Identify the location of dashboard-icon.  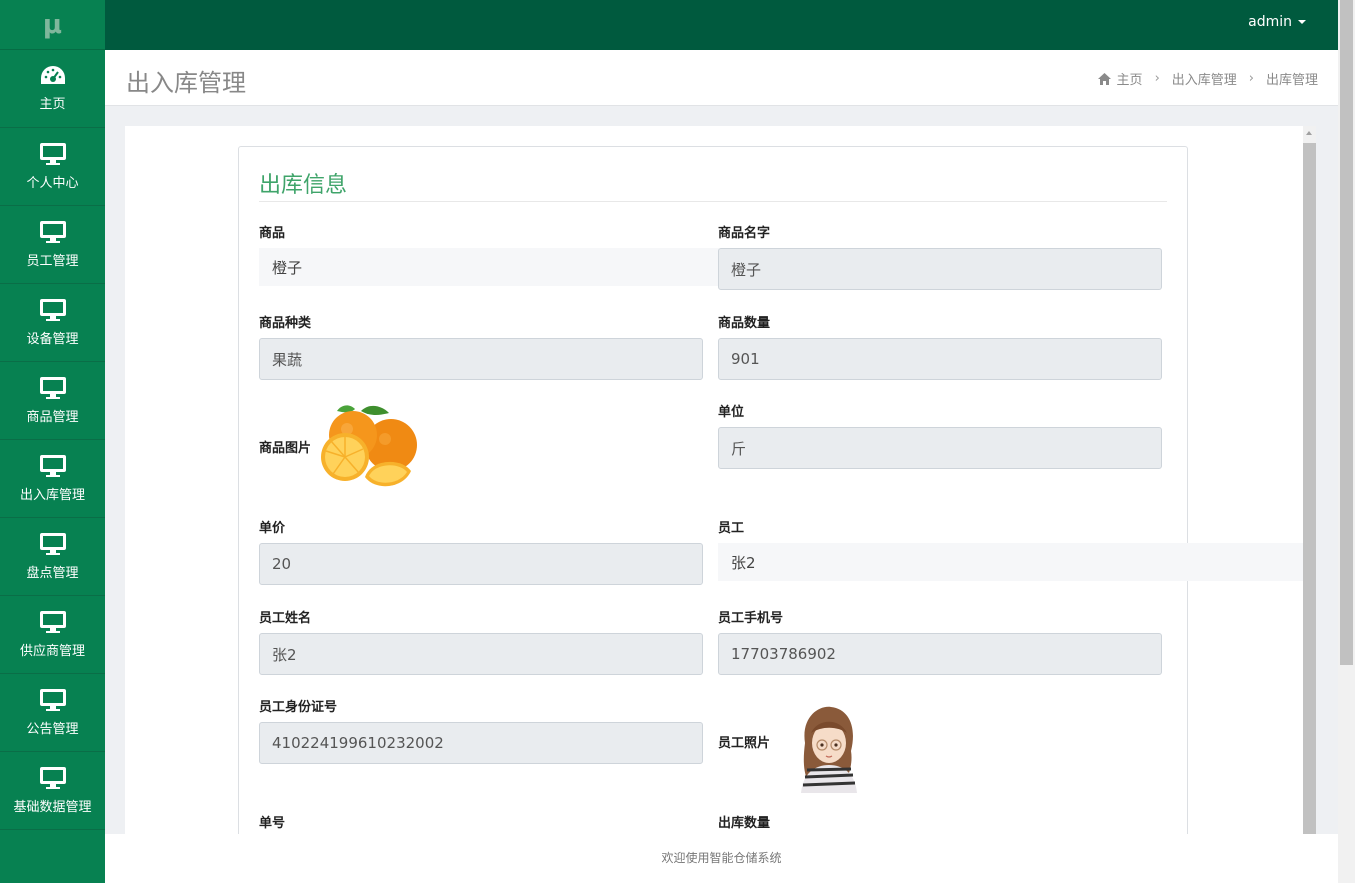
(52, 75).